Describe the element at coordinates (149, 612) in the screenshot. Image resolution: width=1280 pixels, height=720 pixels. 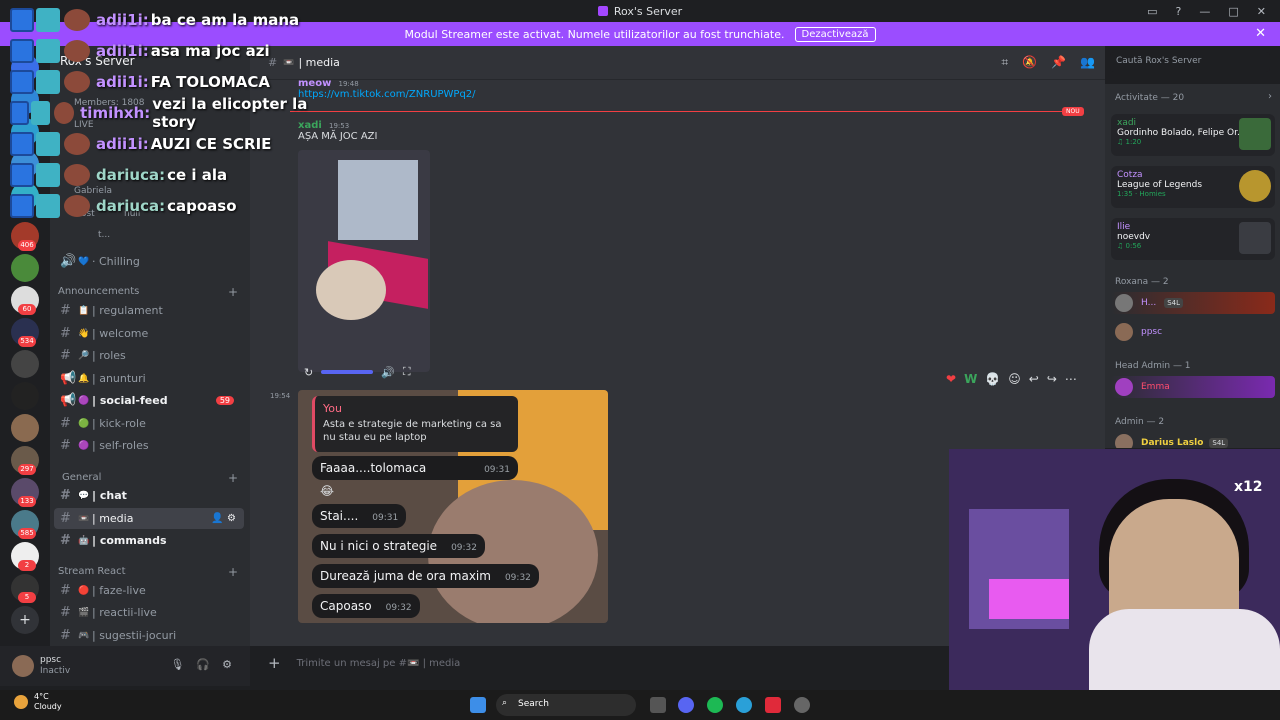
I see `channel-reactii-live: # 🎬 | reactii-live` at that location.